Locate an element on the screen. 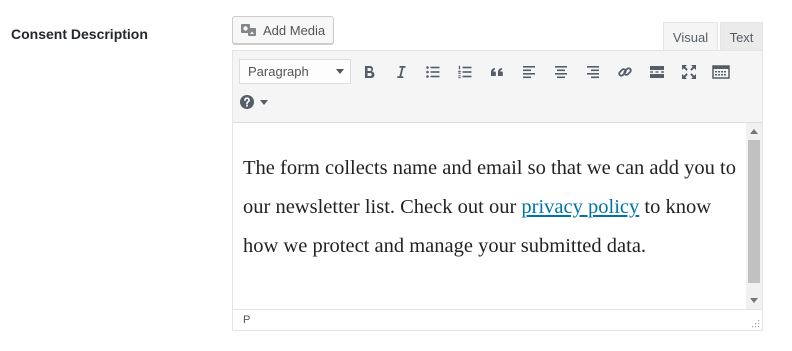 This screenshot has width=792, height=351. read-more-icon is located at coordinates (657, 72).